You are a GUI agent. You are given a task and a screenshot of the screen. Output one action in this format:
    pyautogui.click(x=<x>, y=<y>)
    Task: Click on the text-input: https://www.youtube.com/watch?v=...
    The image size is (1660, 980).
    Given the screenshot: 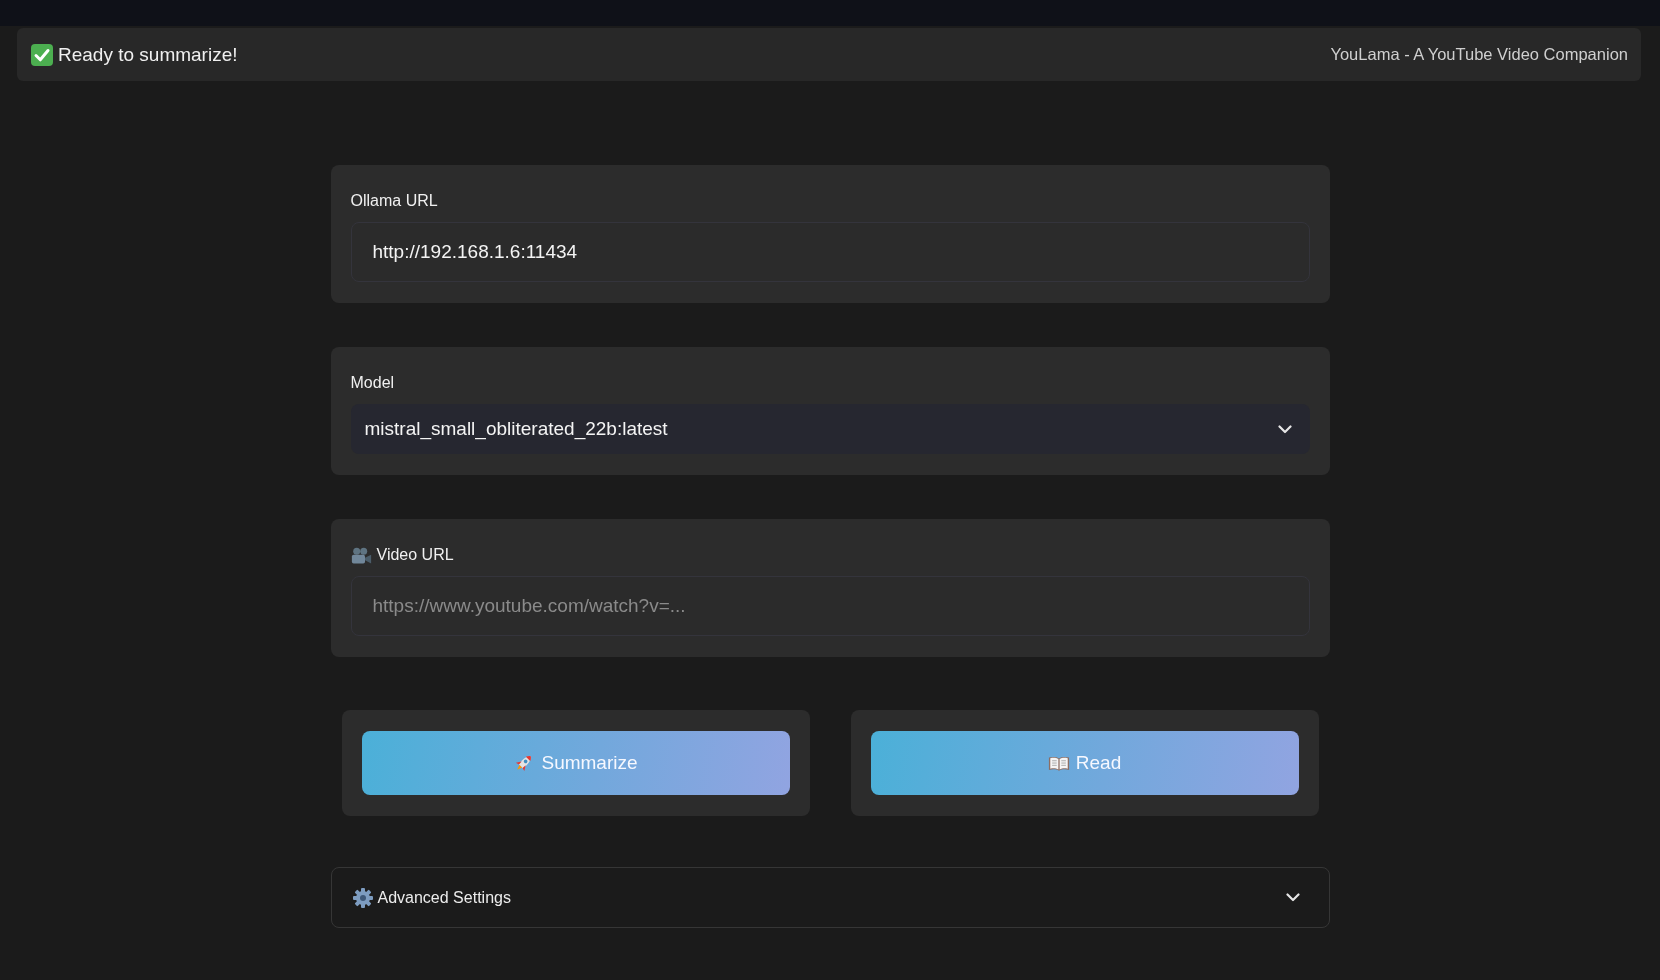 What is the action you would take?
    pyautogui.click(x=830, y=606)
    